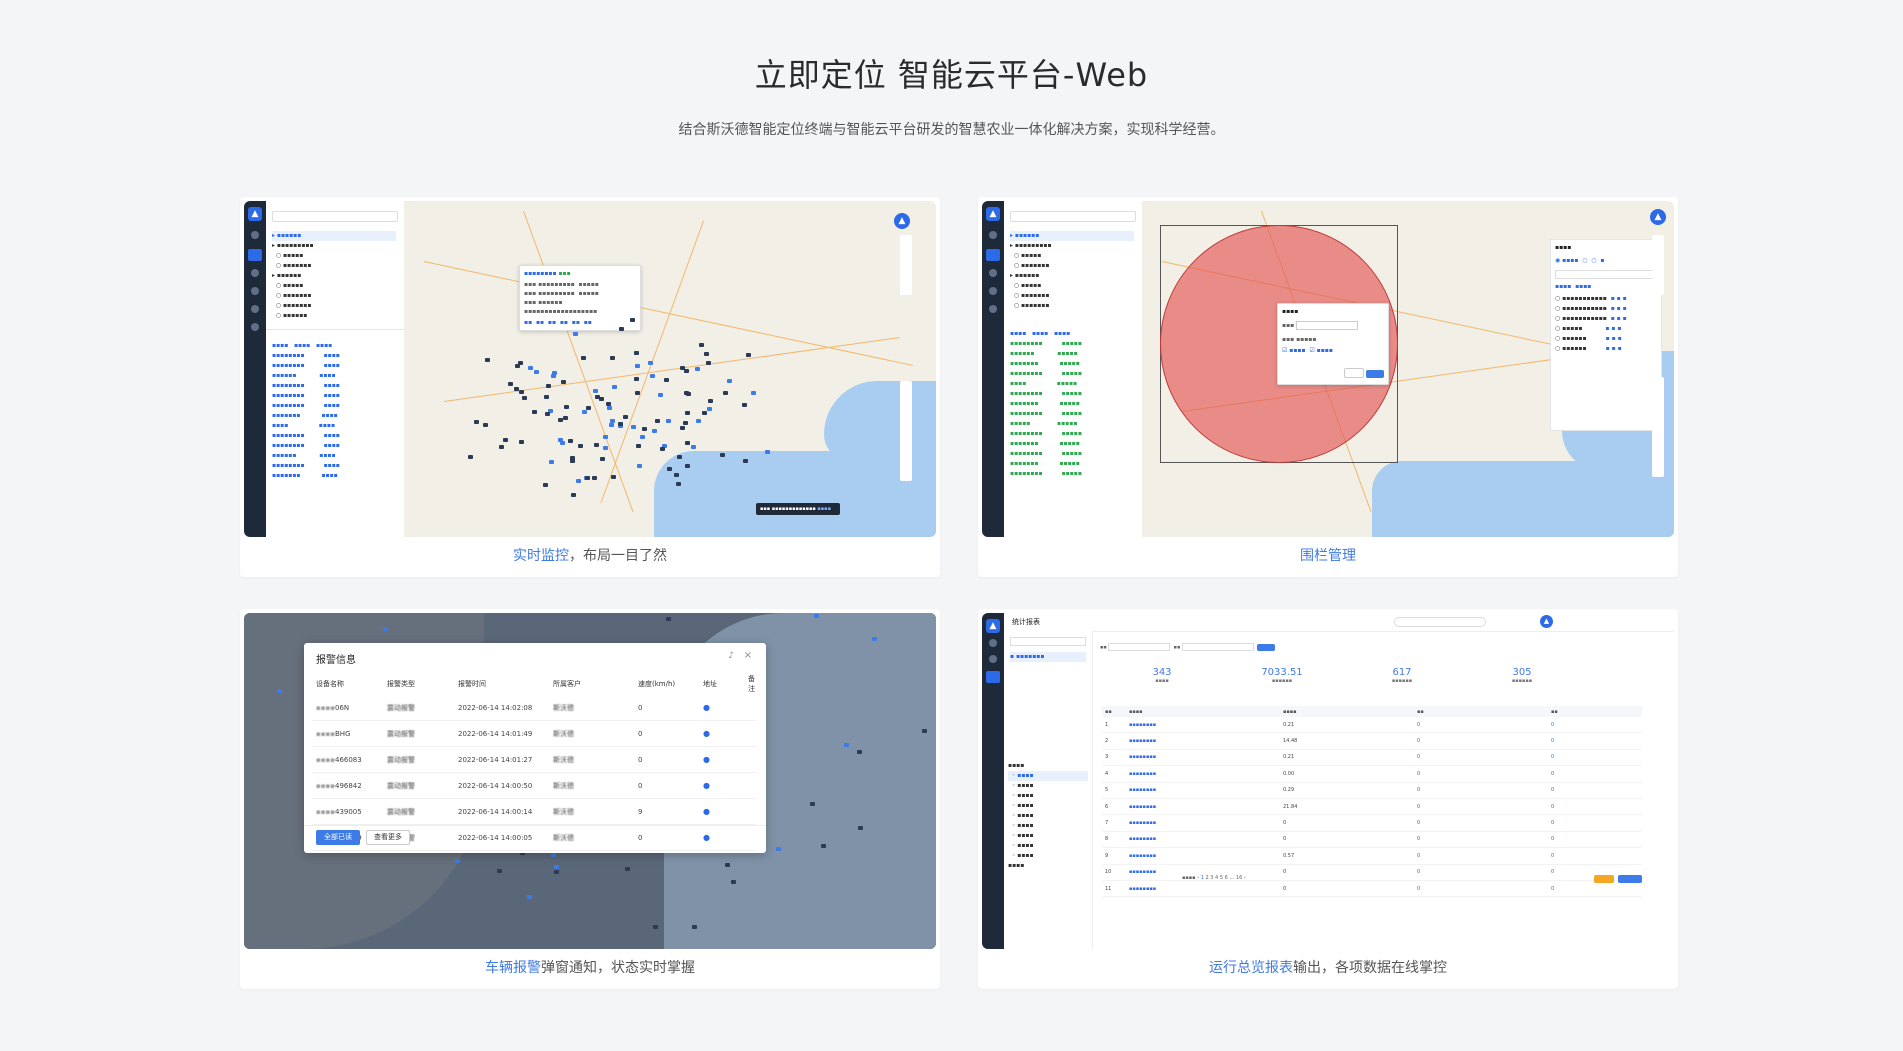 Image resolution: width=1903 pixels, height=1051 pixels. Describe the element at coordinates (748, 655) in the screenshot. I see `close-icon: ×` at that location.